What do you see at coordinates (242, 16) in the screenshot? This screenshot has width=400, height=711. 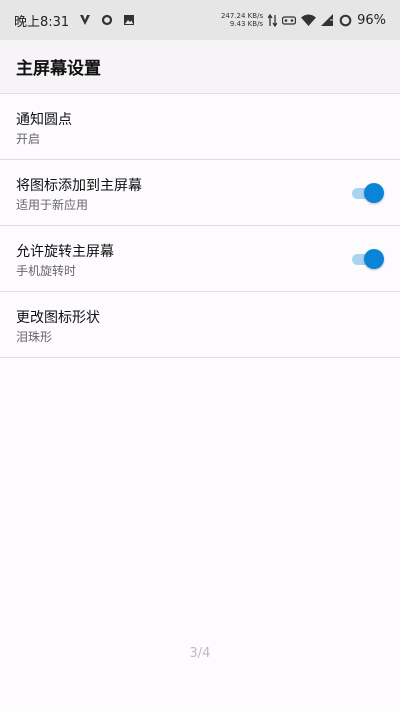 I see `upload-speed: 247.24 KB/s` at bounding box center [242, 16].